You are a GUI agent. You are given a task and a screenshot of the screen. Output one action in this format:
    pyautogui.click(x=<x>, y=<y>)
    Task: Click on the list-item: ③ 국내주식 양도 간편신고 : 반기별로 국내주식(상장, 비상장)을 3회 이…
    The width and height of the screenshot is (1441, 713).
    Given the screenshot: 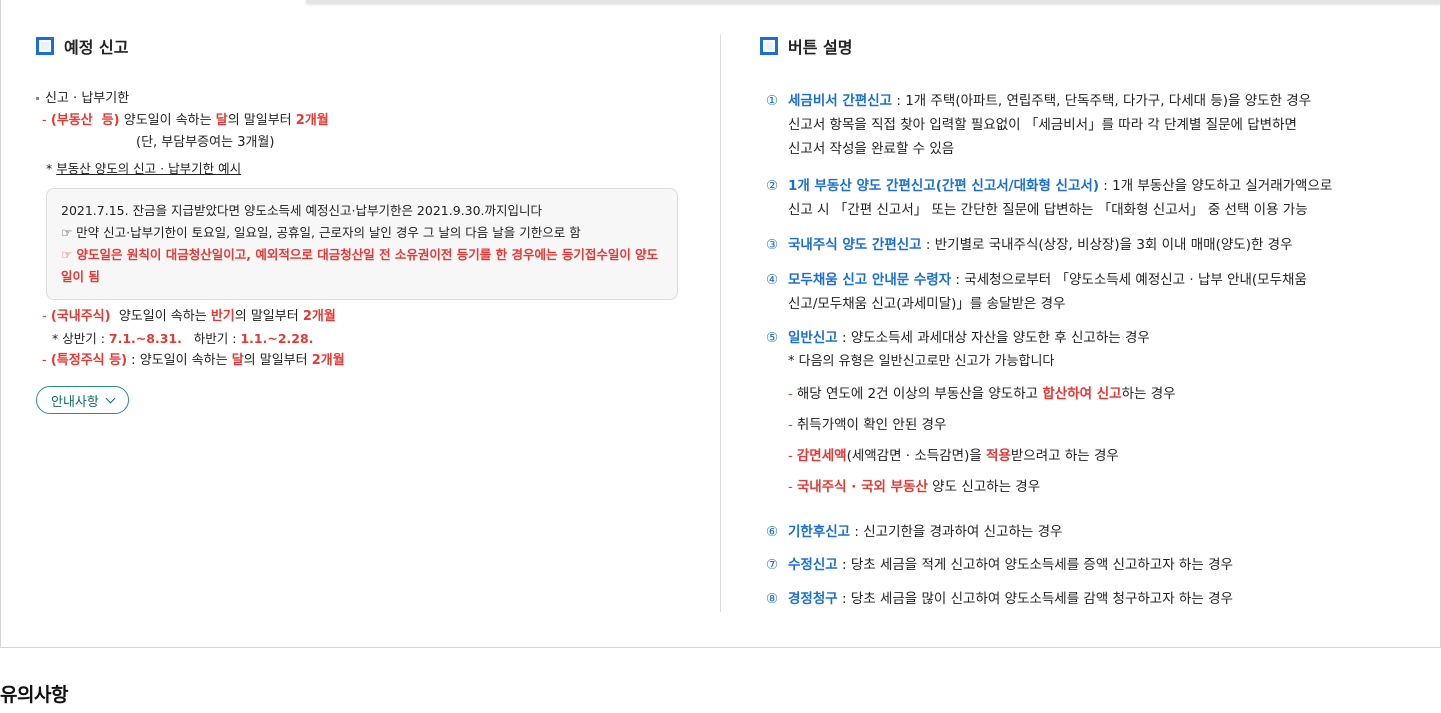 What is the action you would take?
    pyautogui.click(x=1029, y=245)
    